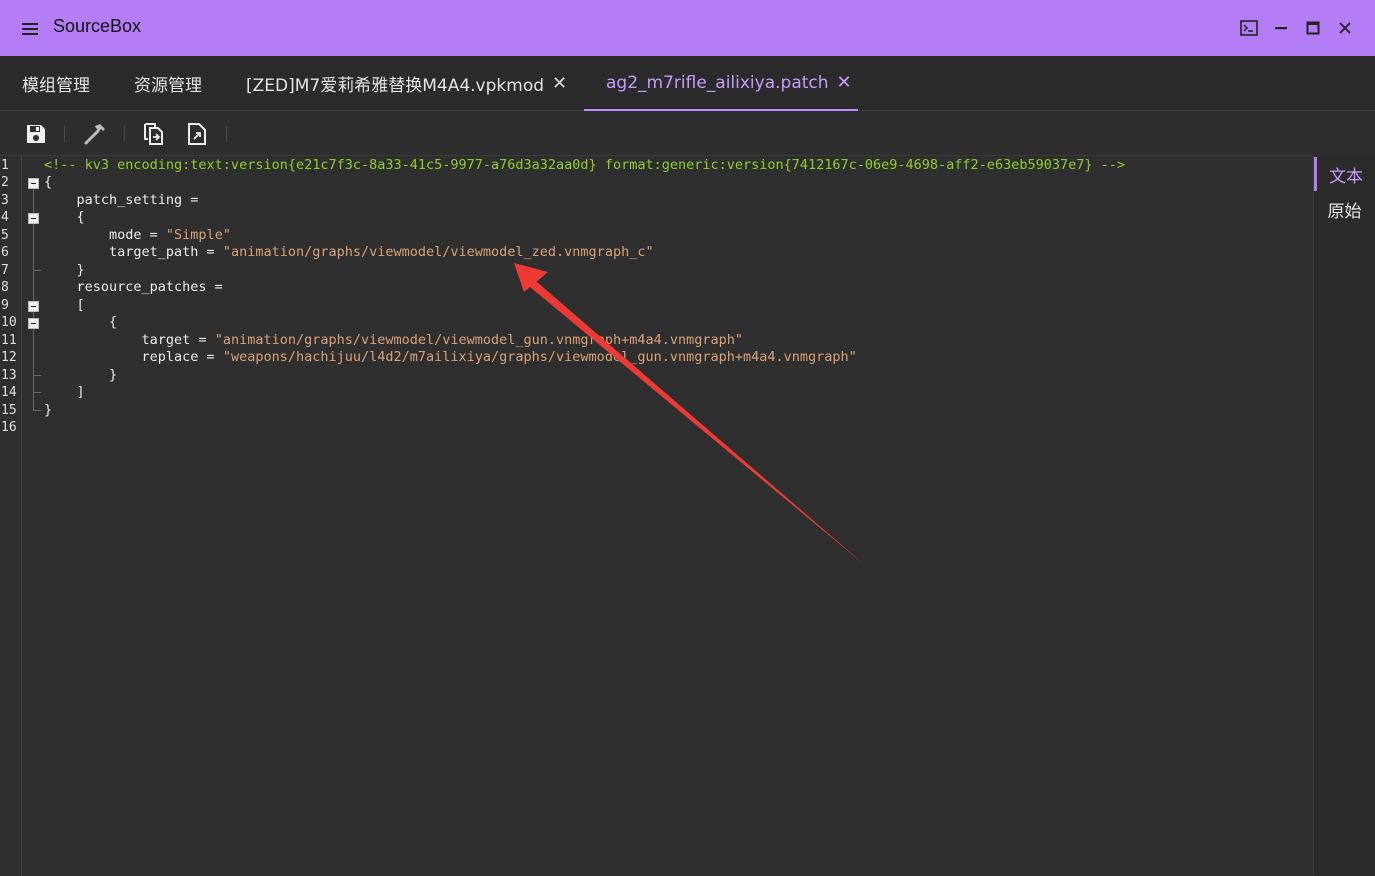 The height and width of the screenshot is (876, 1375). I want to click on code-key: mode =, so click(105, 235).